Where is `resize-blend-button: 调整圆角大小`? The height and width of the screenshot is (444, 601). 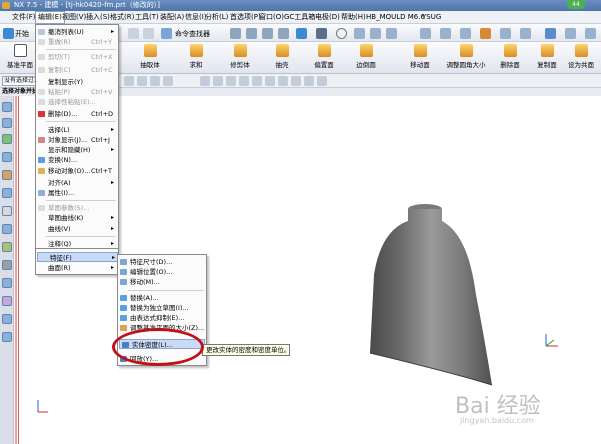 resize-blend-button: 调整圆角大小 is located at coordinates (466, 56).